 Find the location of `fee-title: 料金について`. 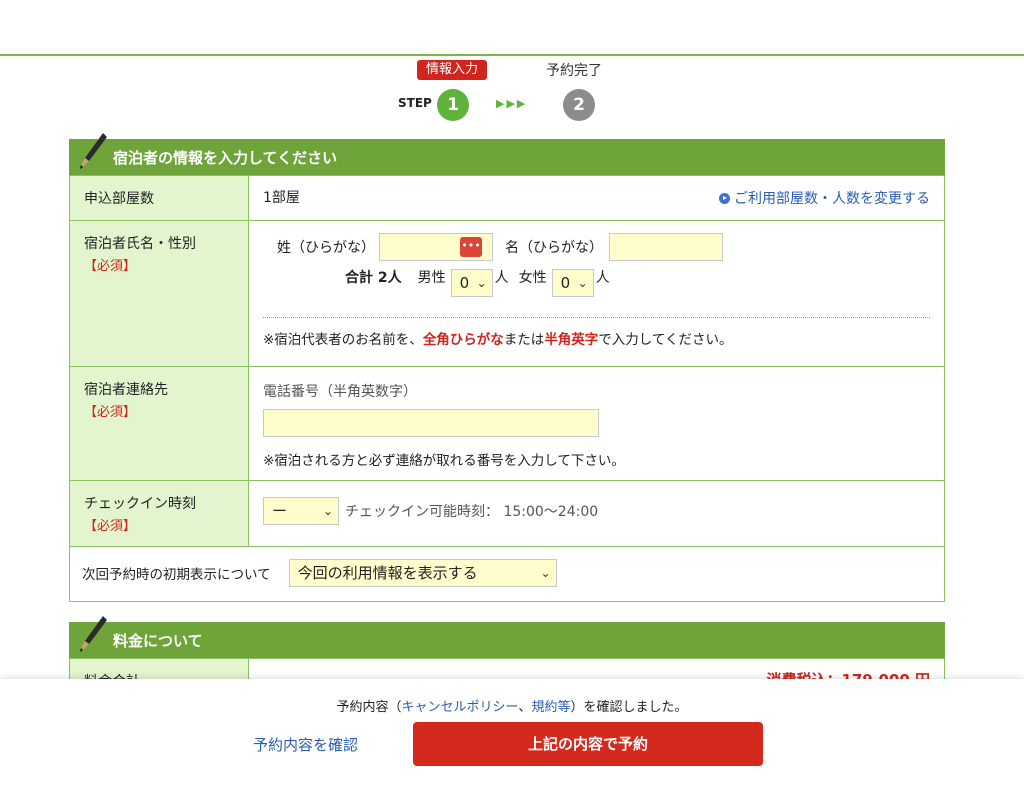

fee-title: 料金について is located at coordinates (158, 640).